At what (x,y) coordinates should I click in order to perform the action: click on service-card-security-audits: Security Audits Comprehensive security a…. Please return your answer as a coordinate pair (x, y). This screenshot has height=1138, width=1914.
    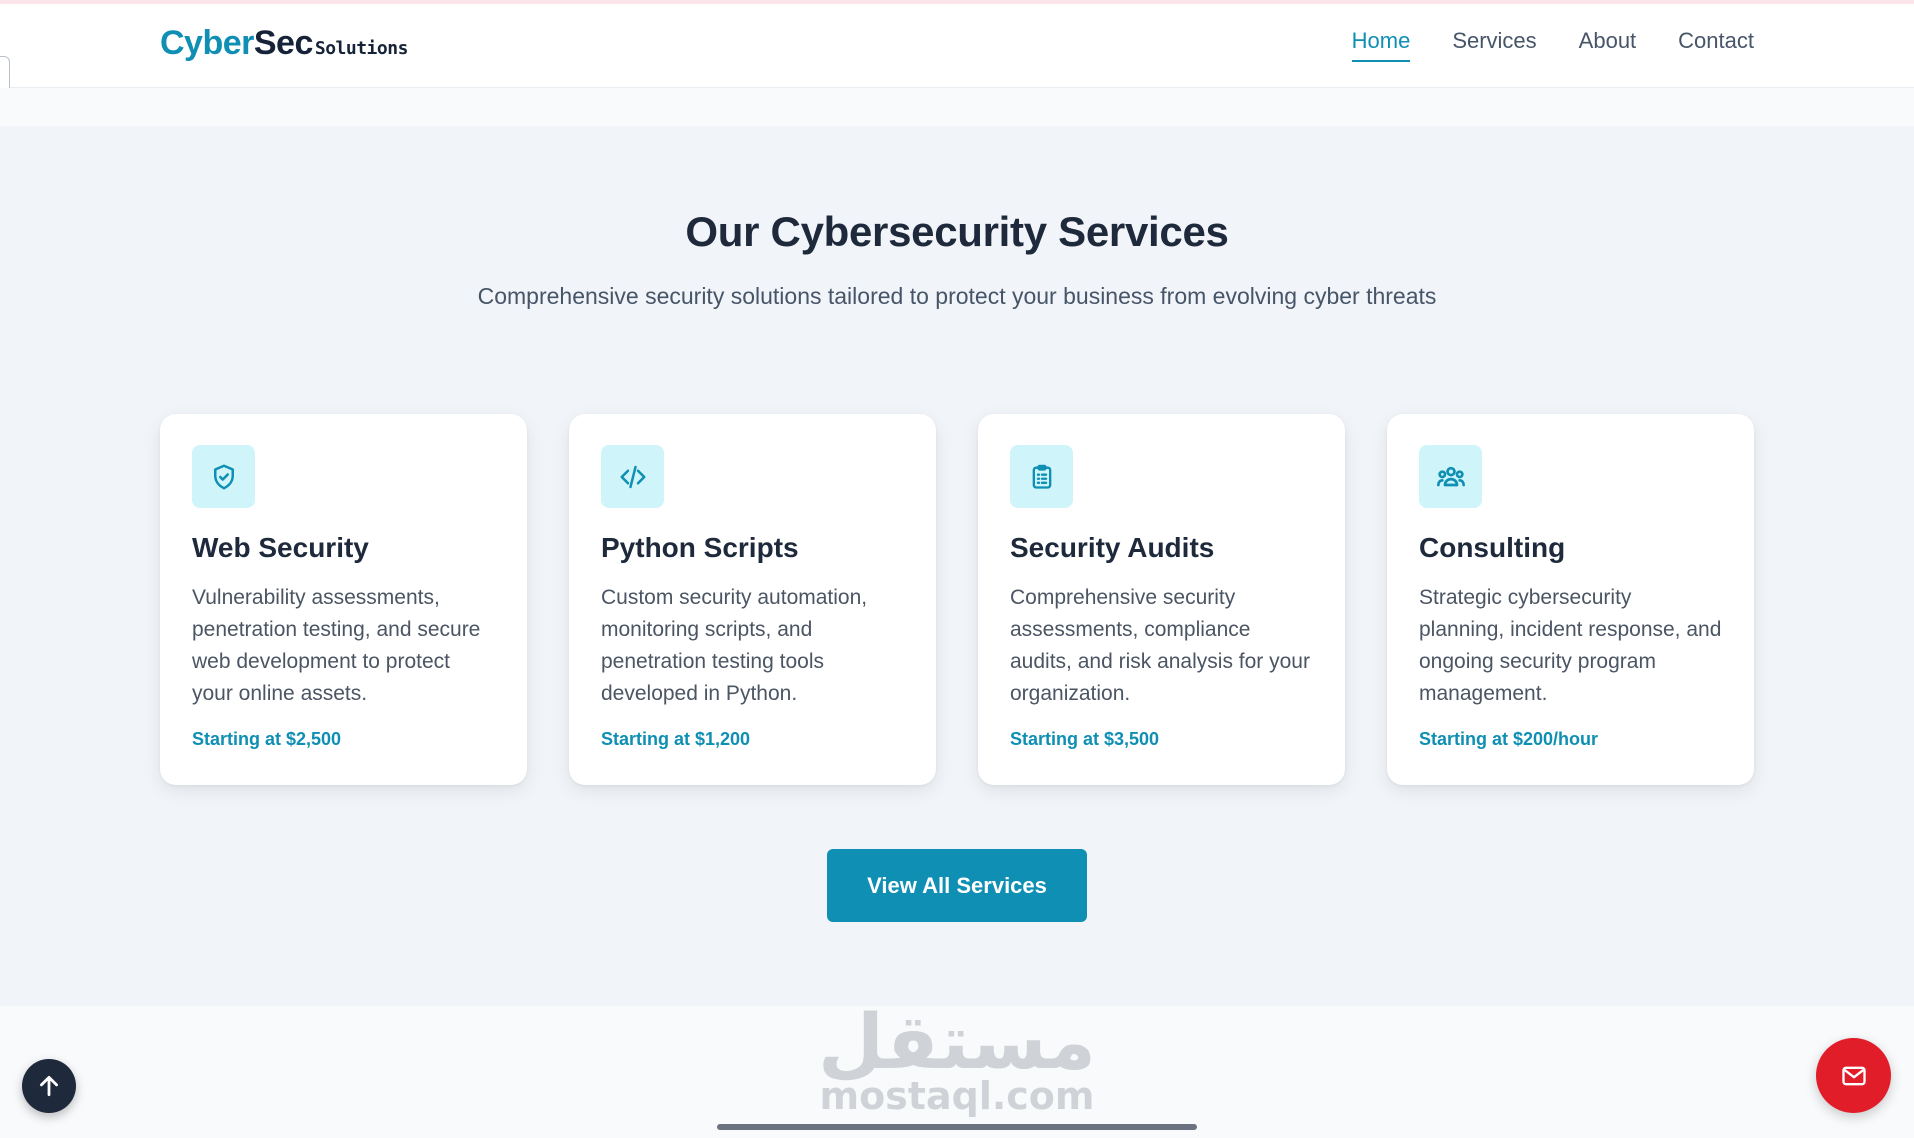
    Looking at the image, I should click on (1161, 599).